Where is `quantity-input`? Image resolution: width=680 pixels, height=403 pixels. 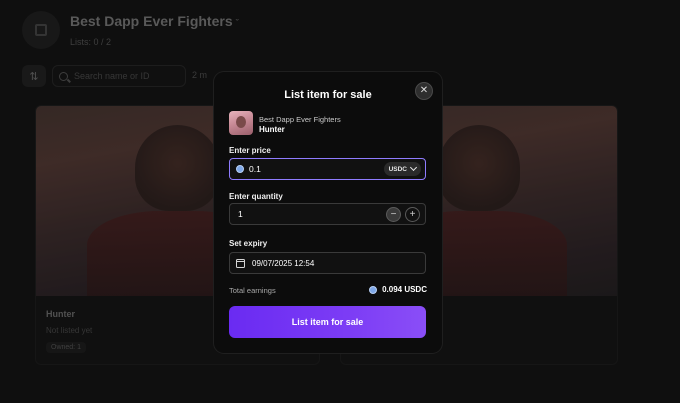
quantity-input is located at coordinates (303, 214).